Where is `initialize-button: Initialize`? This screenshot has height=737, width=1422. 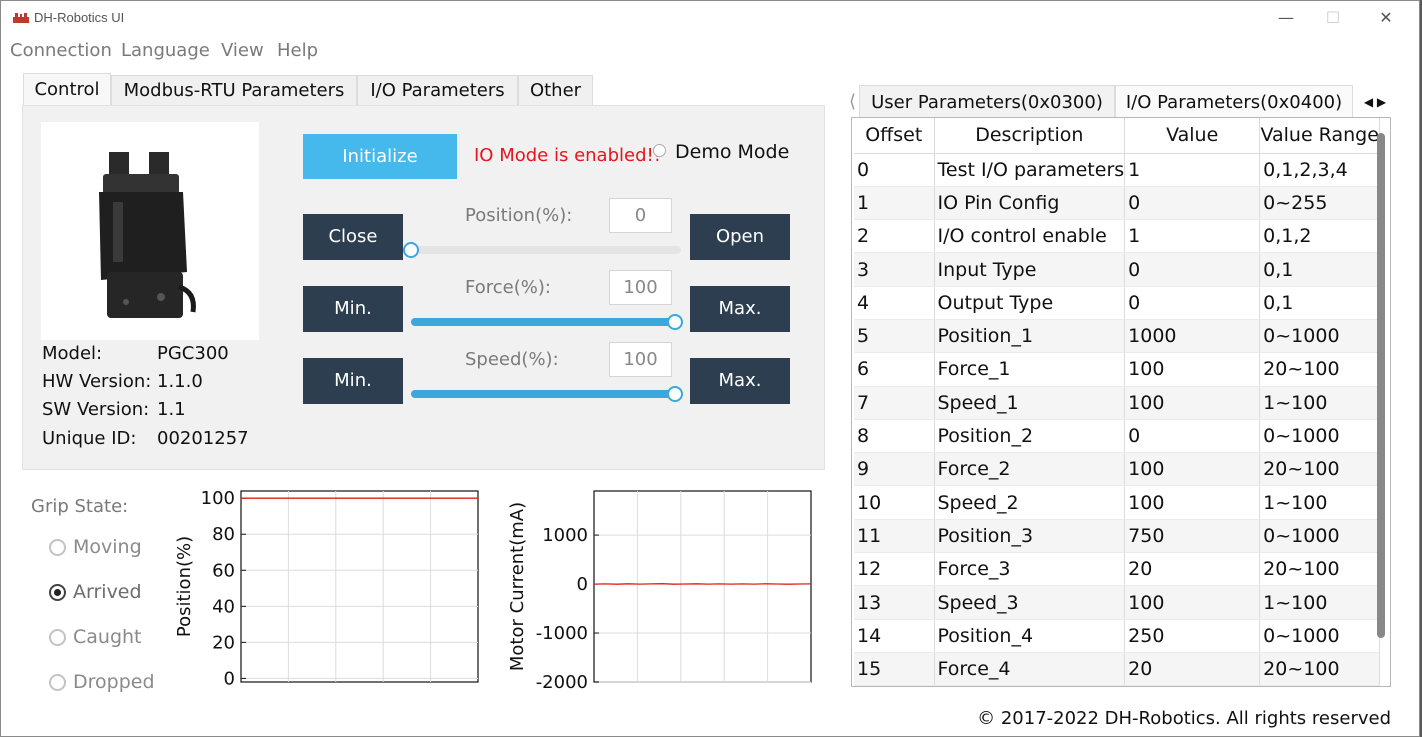 initialize-button: Initialize is located at coordinates (380, 156).